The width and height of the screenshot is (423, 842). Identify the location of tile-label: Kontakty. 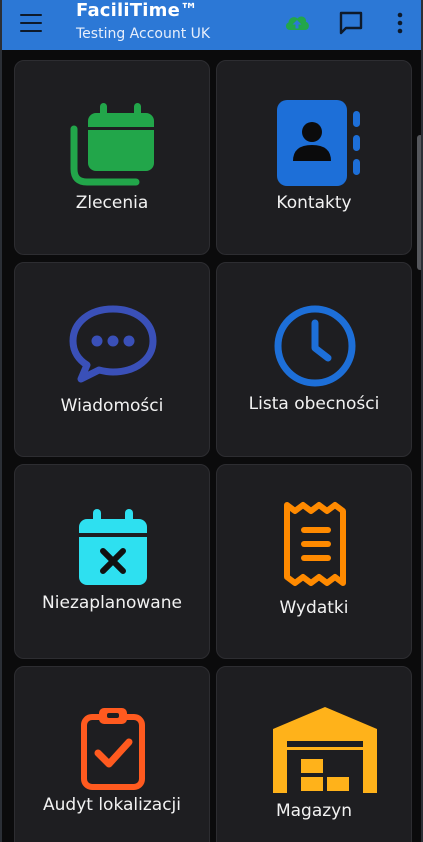
(314, 203).